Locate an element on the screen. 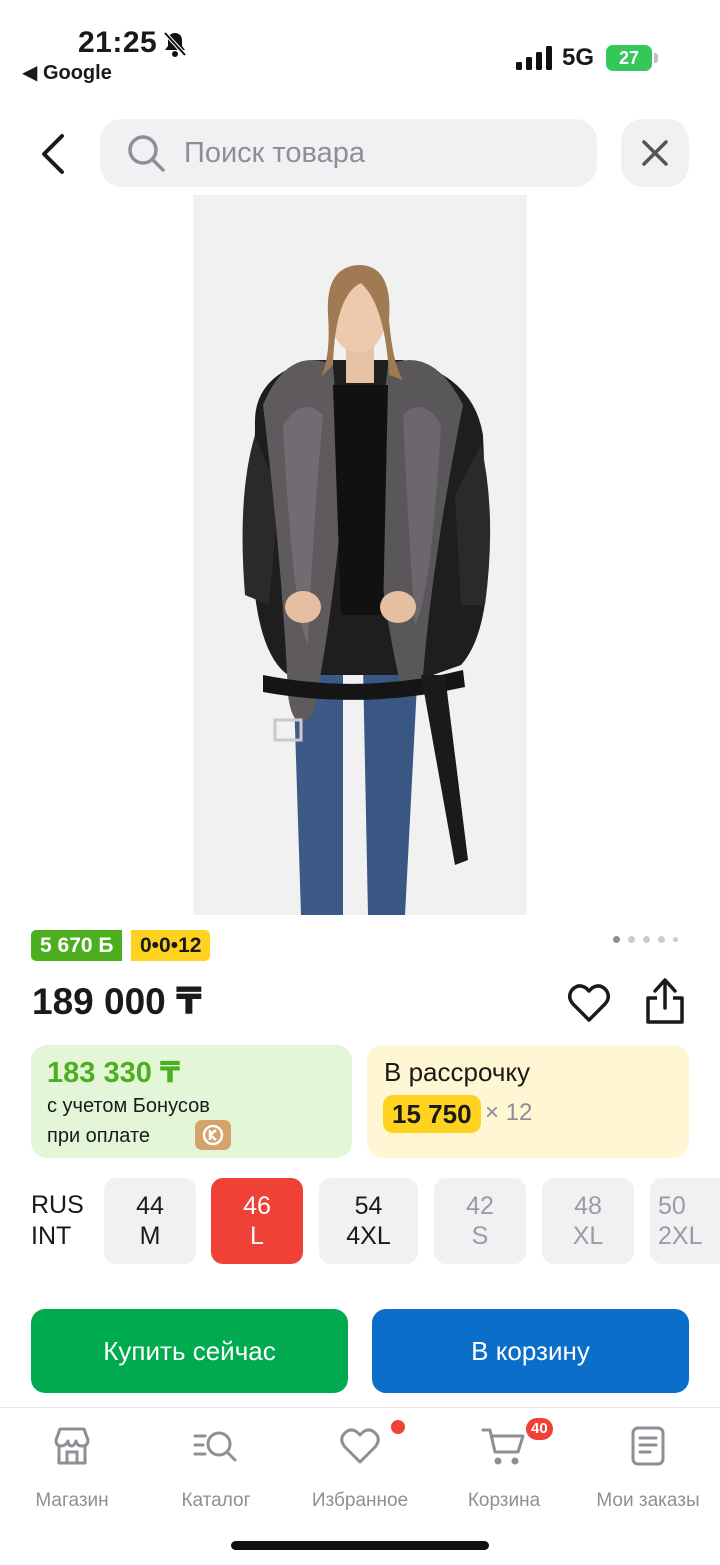 The width and height of the screenshot is (720, 1565). installment-card: В рассрочку 15 750 × 12 is located at coordinates (528, 1101).